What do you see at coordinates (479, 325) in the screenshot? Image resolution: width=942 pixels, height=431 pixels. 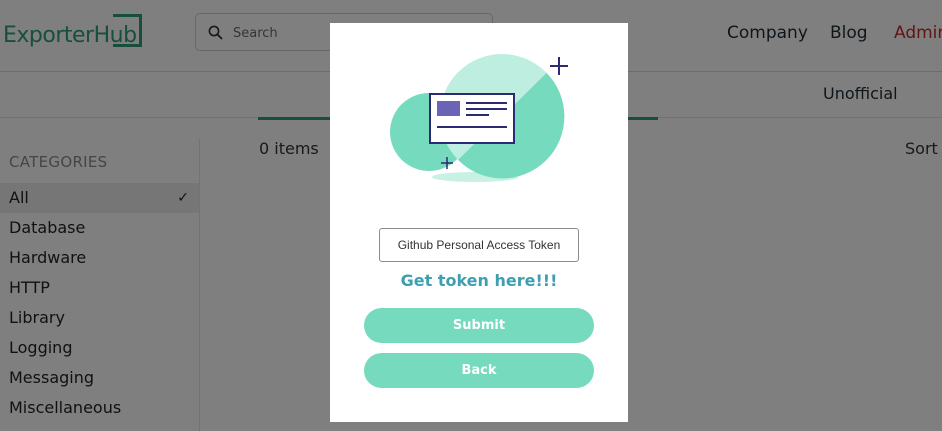 I see `submit-button: Submit` at bounding box center [479, 325].